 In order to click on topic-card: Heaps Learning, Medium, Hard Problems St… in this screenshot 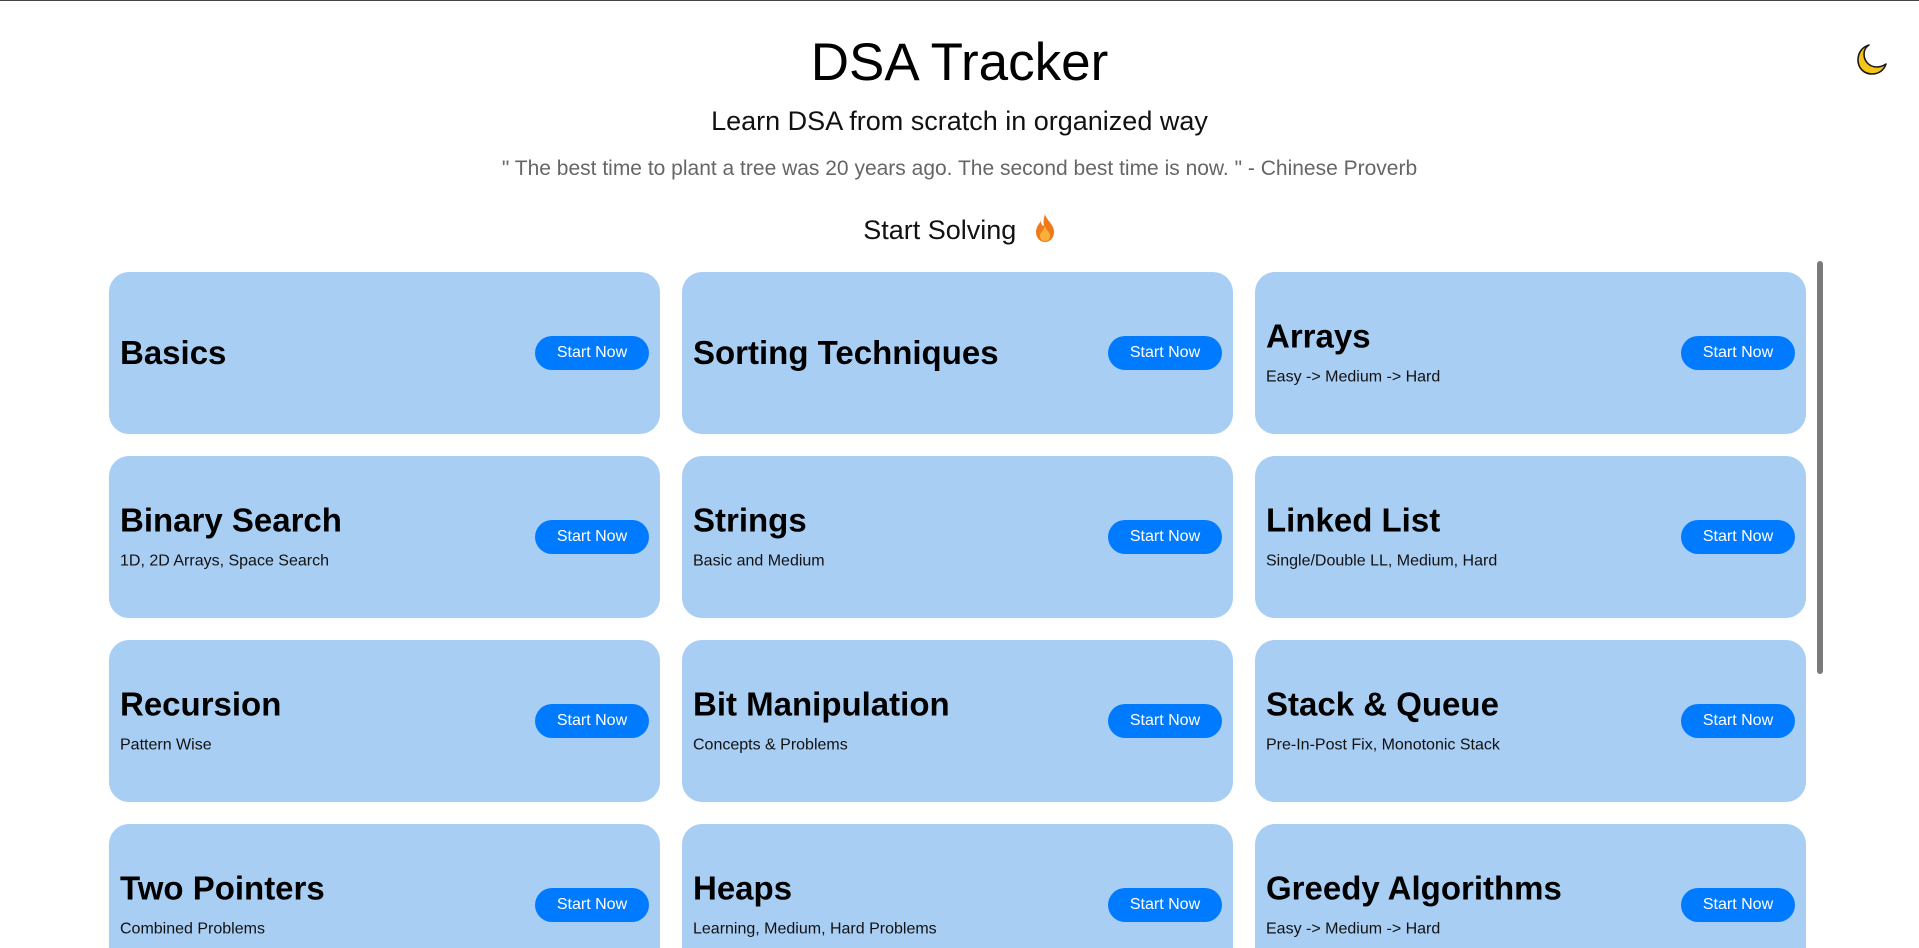, I will do `click(957, 886)`.